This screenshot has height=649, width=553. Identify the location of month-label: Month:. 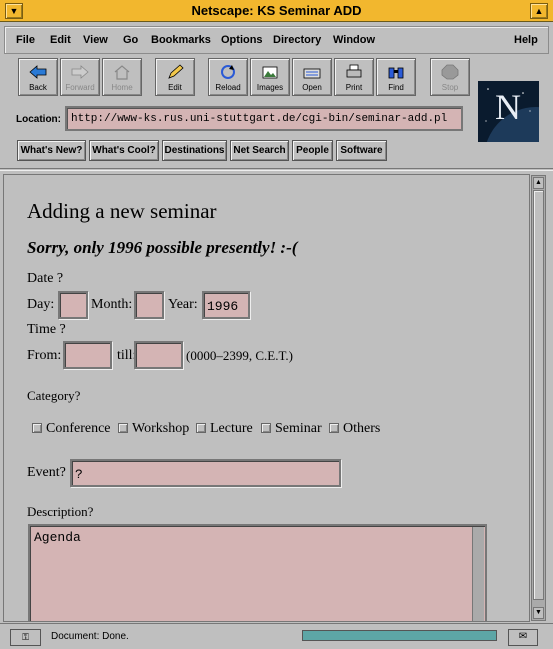
(112, 304).